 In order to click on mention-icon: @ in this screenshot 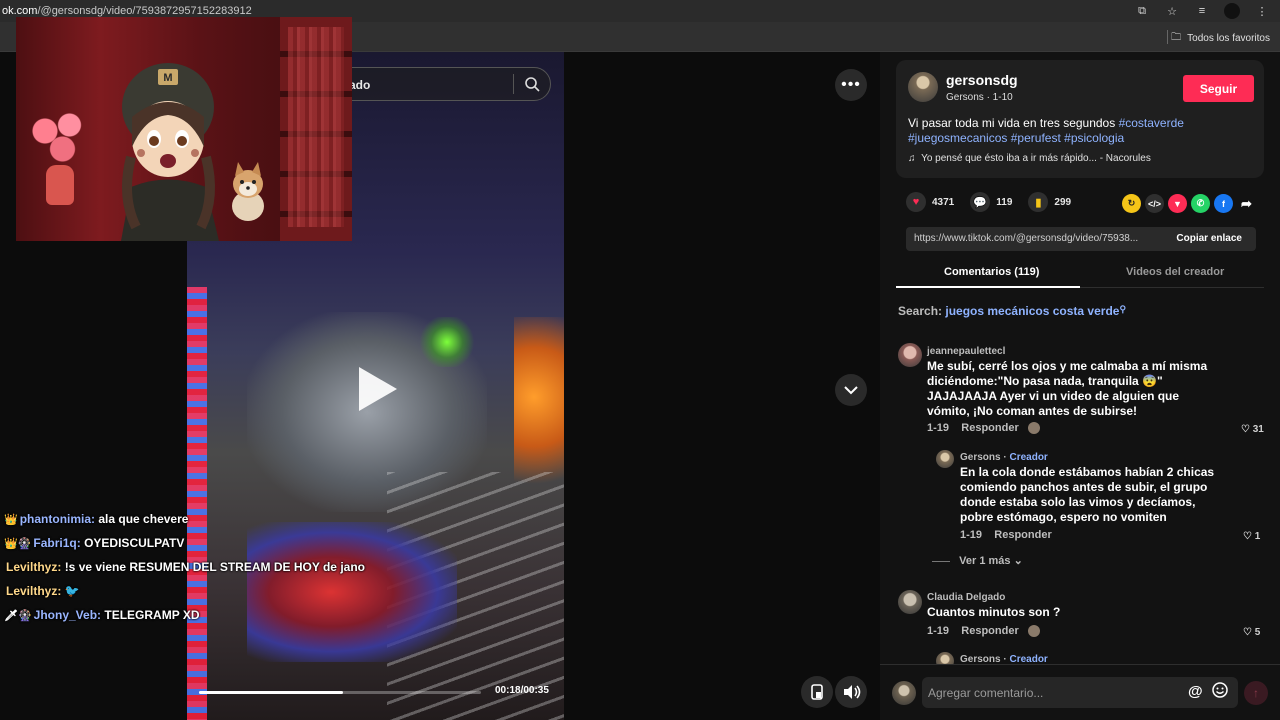, I will do `click(1195, 691)`.